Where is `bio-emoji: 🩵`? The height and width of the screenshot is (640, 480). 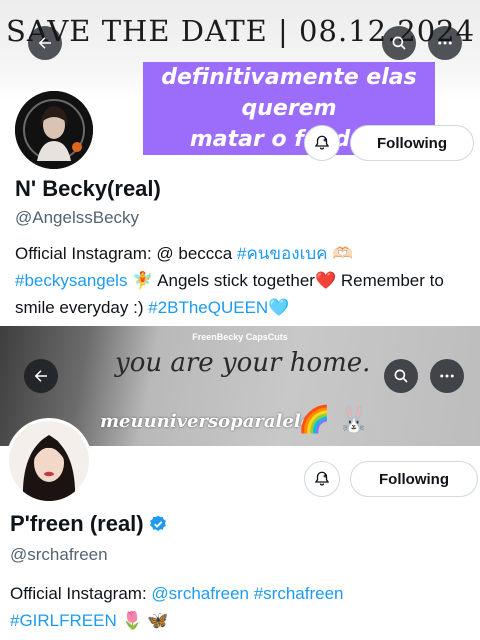
bio-emoji: 🩵 is located at coordinates (279, 307).